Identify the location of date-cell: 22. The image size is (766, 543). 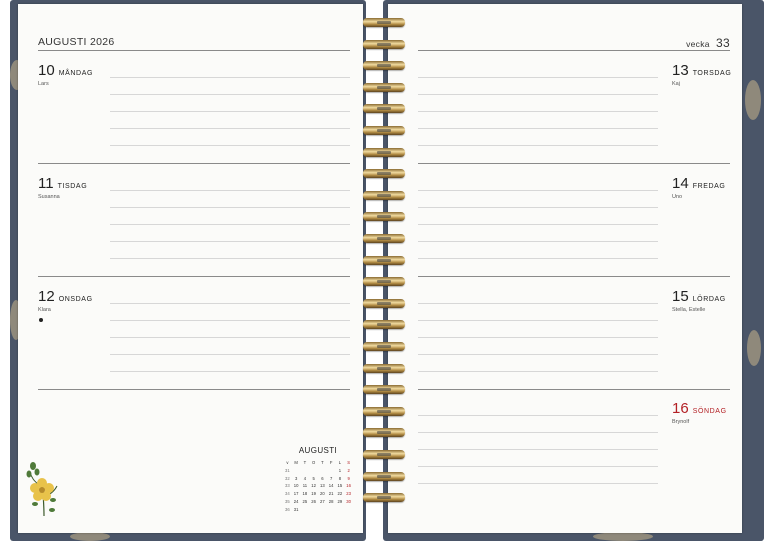
(340, 494).